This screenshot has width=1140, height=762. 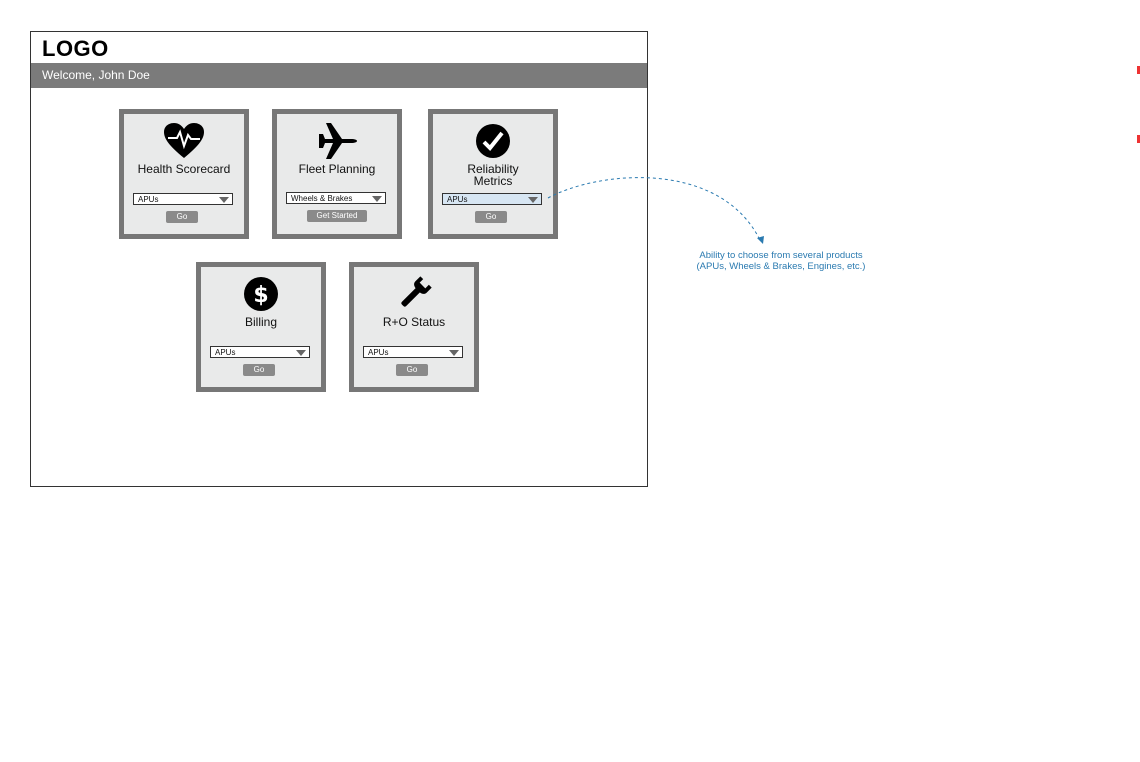 I want to click on annotation-line2: (APUs, Wheels & Brakes, Engines, etc.), so click(x=781, y=266).